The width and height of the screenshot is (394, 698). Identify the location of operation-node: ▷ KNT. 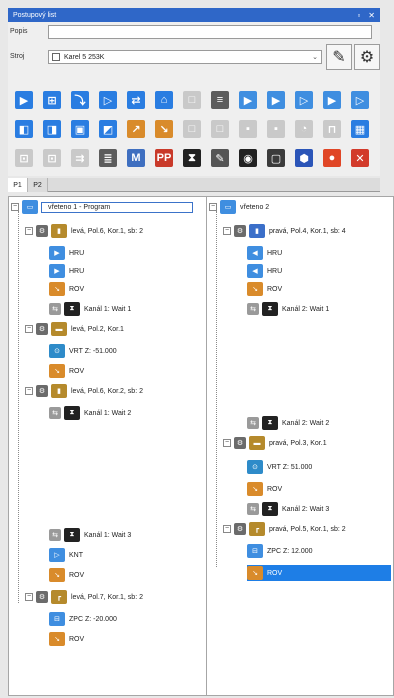
(66, 555).